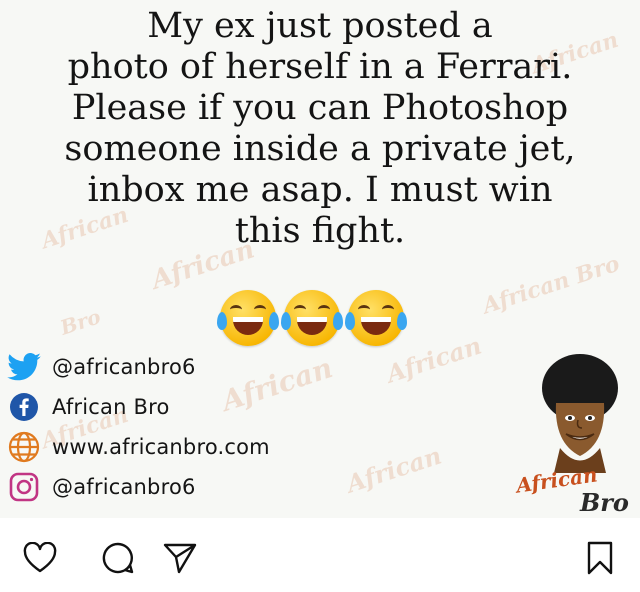 The height and width of the screenshot is (592, 640). Describe the element at coordinates (320, 190) in the screenshot. I see `caption-line: inbox me asap. I must win` at that location.